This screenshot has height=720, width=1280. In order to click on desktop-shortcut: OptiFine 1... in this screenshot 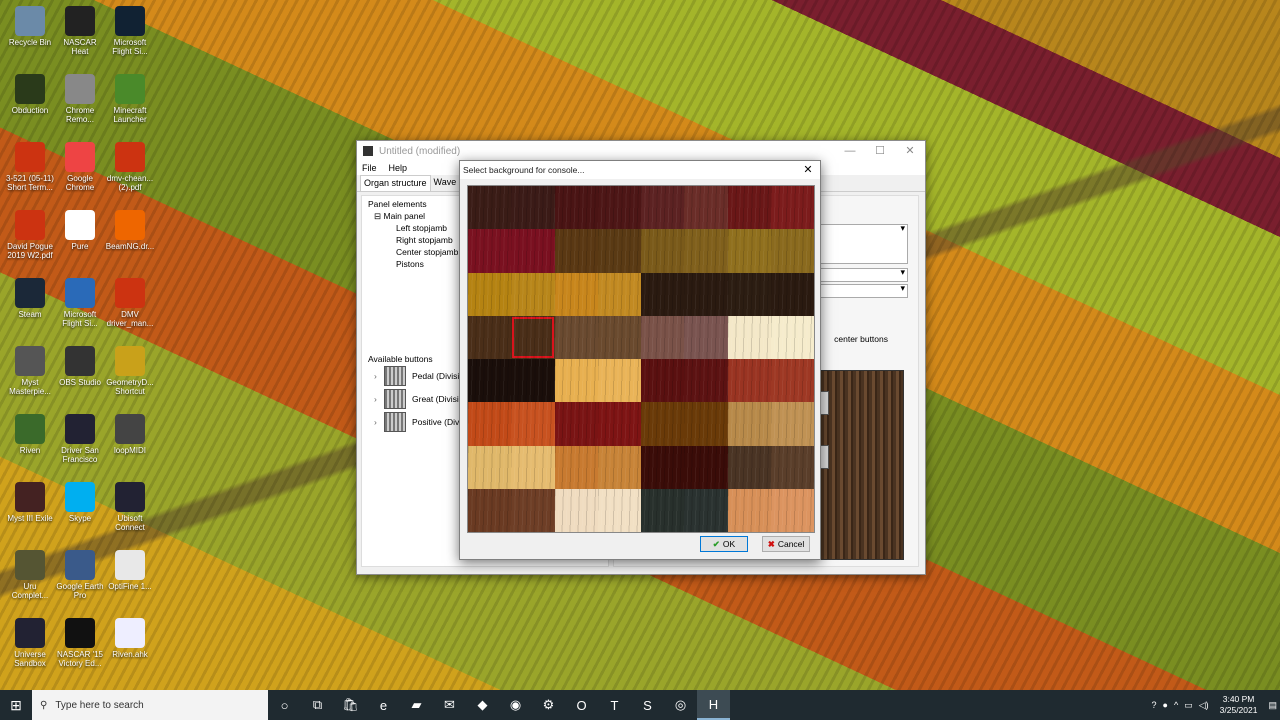, I will do `click(130, 570)`.